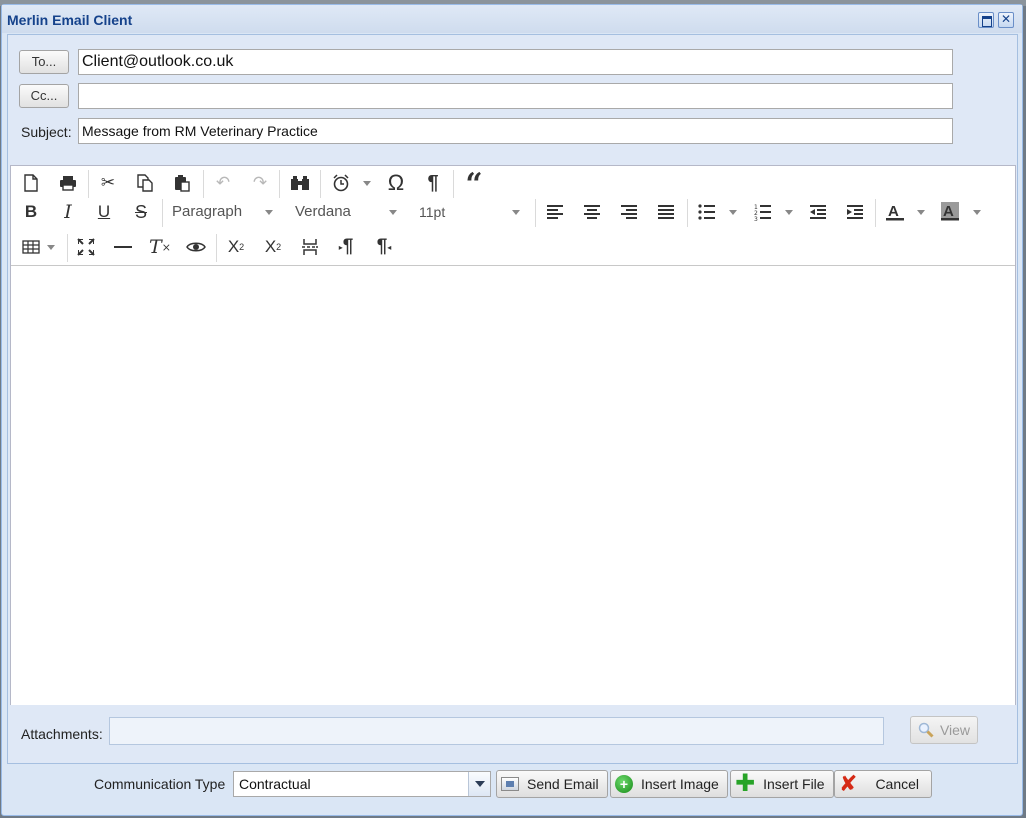 The image size is (1026, 818). What do you see at coordinates (474, 184) in the screenshot?
I see `blockquote-icon: “` at bounding box center [474, 184].